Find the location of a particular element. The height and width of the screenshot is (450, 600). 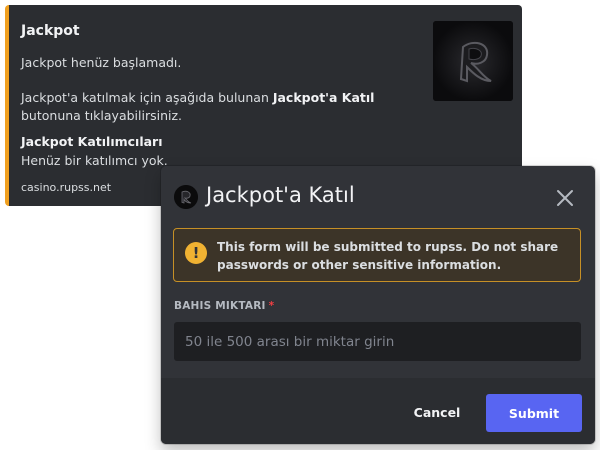

embed-title: Jackpot is located at coordinates (50, 31).